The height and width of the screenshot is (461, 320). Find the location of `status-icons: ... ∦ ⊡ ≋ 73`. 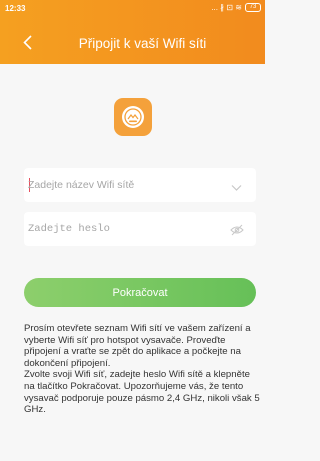

status-icons: ... ∦ ⊡ ≋ 73 is located at coordinates (236, 7).